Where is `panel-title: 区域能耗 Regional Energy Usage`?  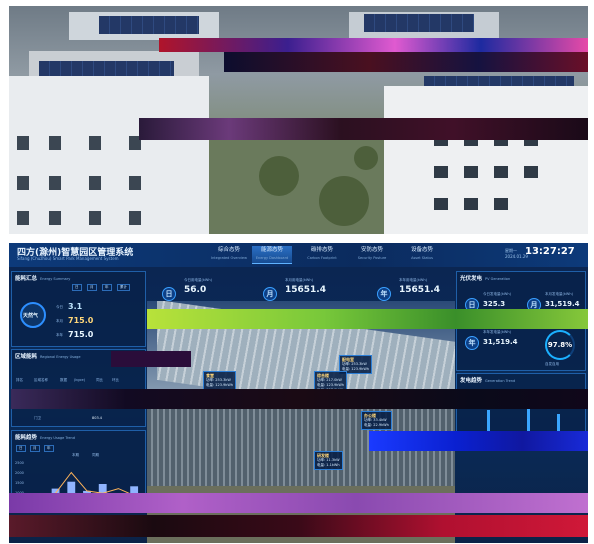 panel-title: 区域能耗 Regional Energy Usage is located at coordinates (48, 357).